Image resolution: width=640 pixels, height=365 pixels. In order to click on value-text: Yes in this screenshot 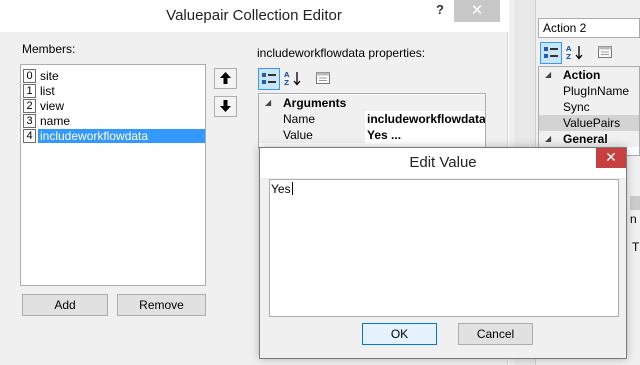, I will do `click(281, 189)`.